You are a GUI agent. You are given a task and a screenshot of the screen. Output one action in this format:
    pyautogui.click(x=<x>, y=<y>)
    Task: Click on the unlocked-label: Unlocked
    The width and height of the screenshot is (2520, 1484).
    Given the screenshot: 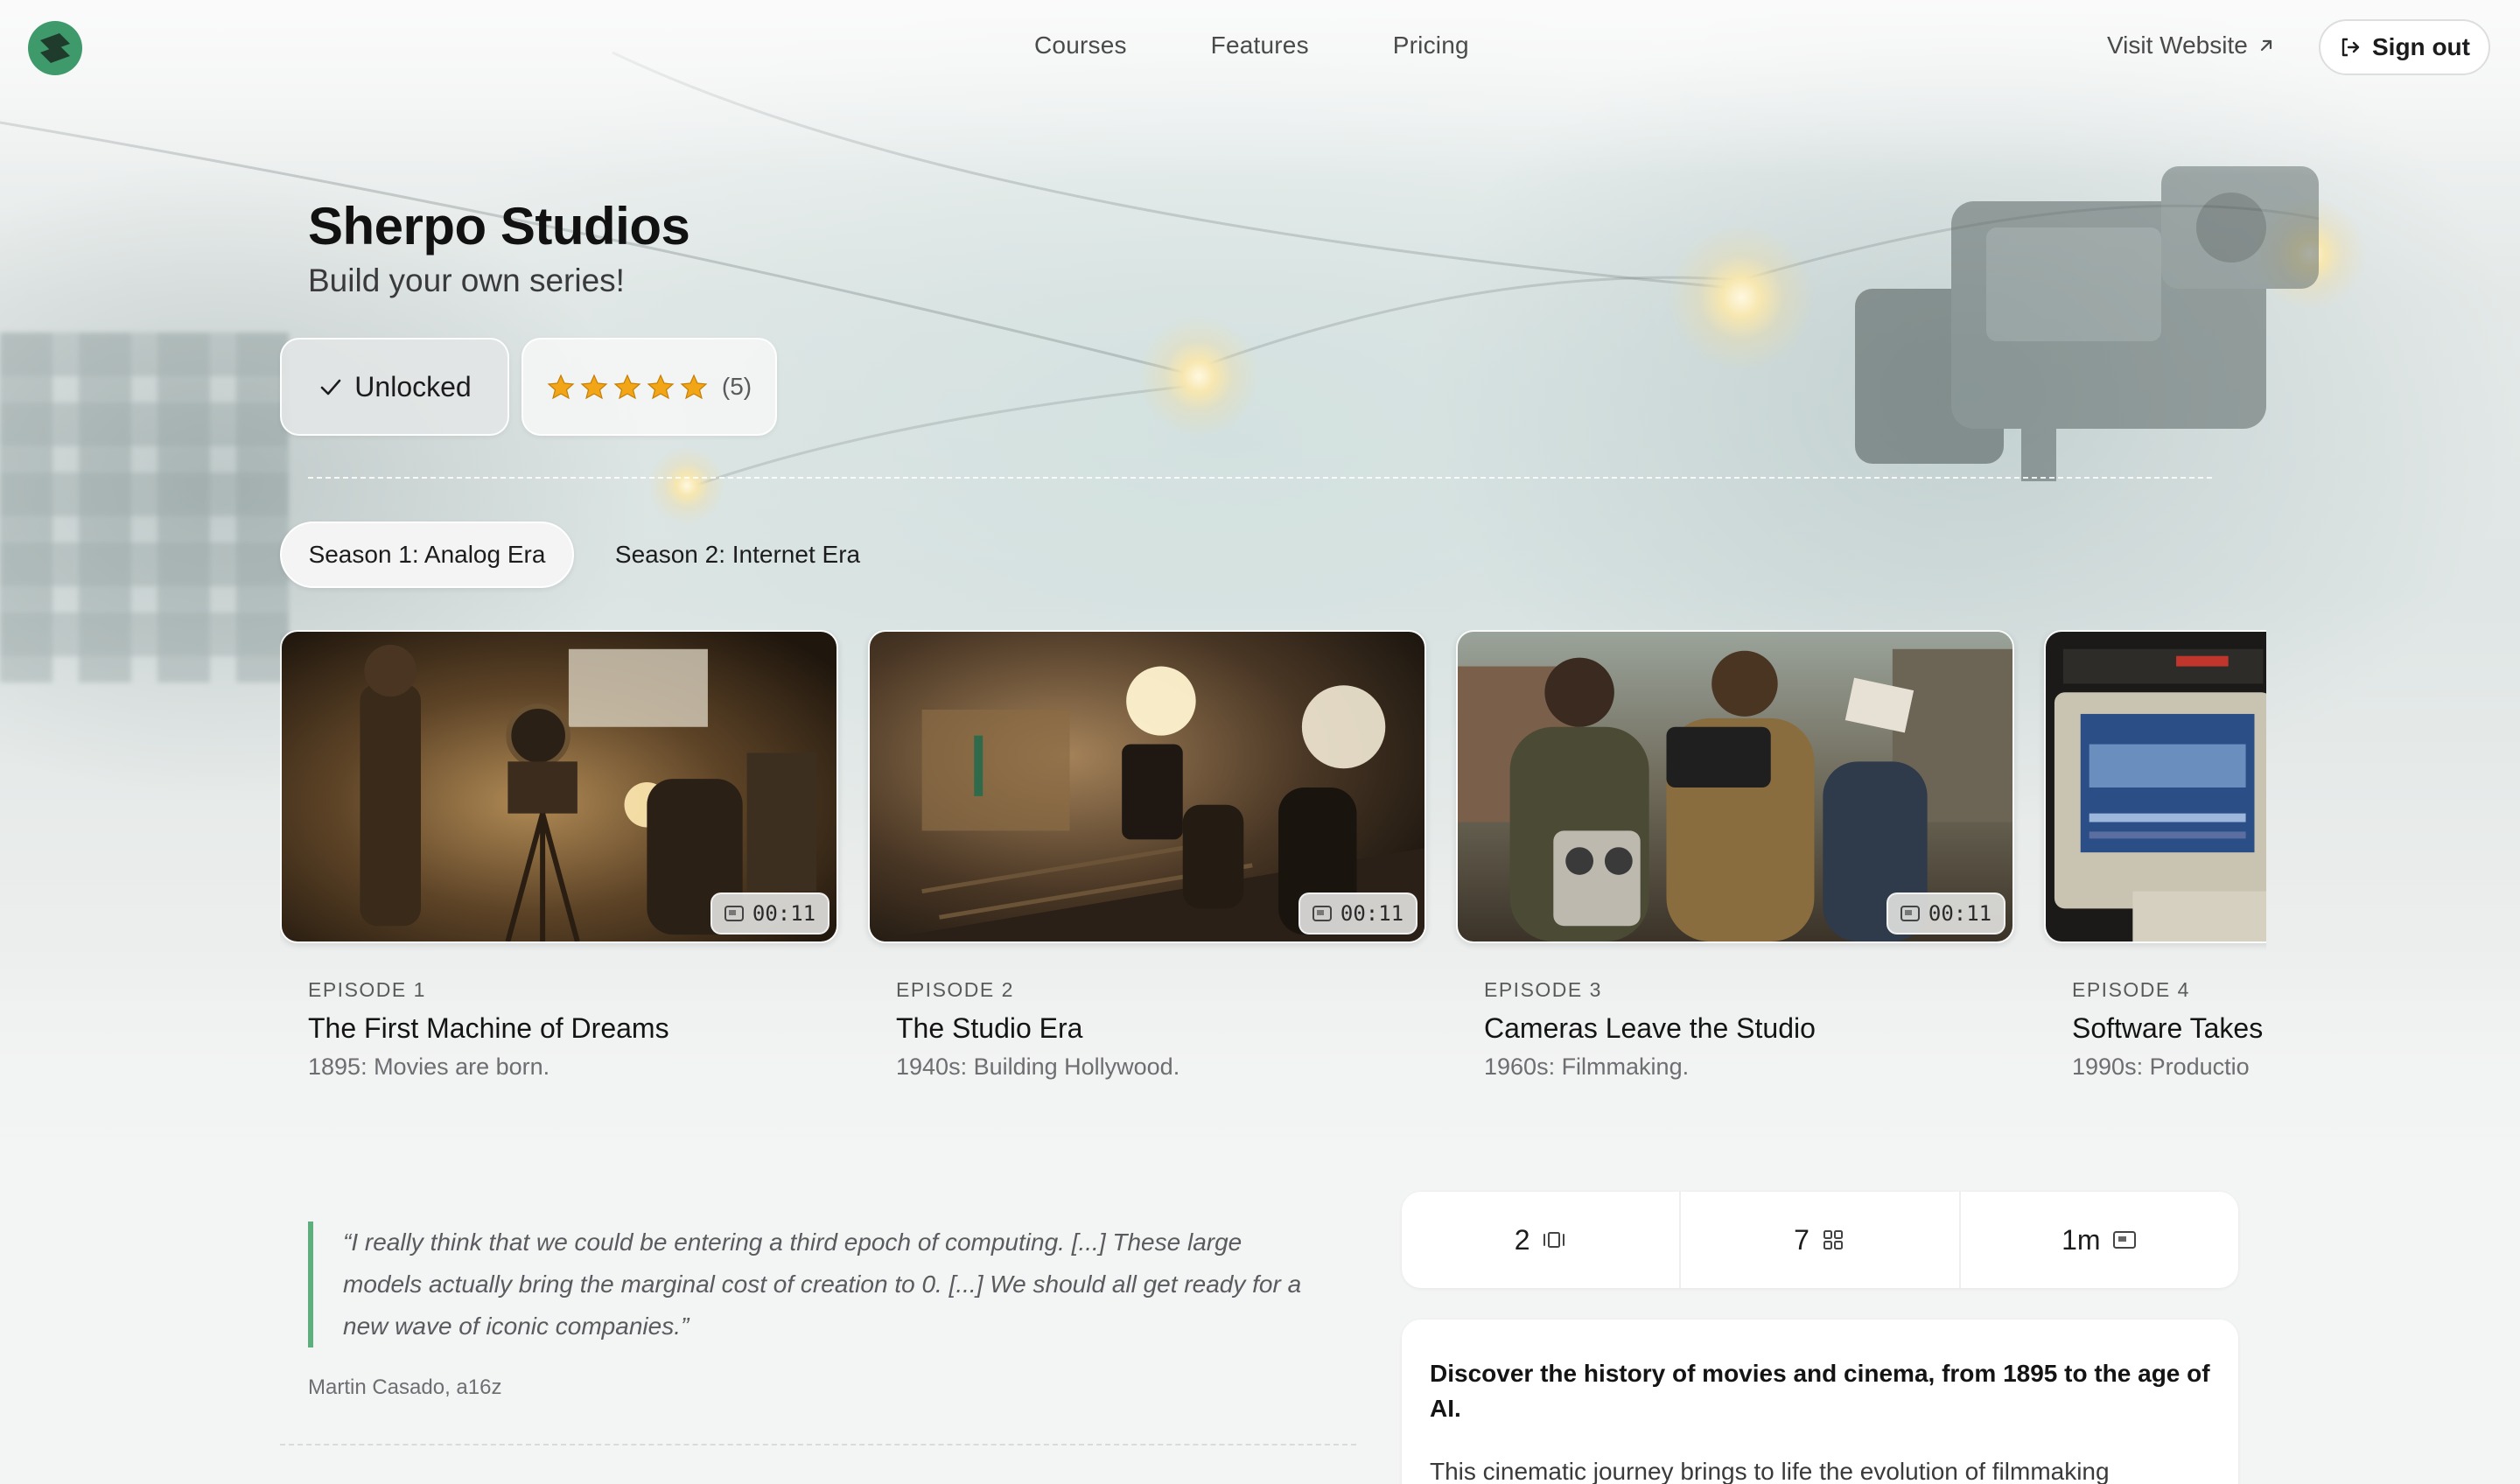 What is the action you would take?
    pyautogui.click(x=413, y=386)
    